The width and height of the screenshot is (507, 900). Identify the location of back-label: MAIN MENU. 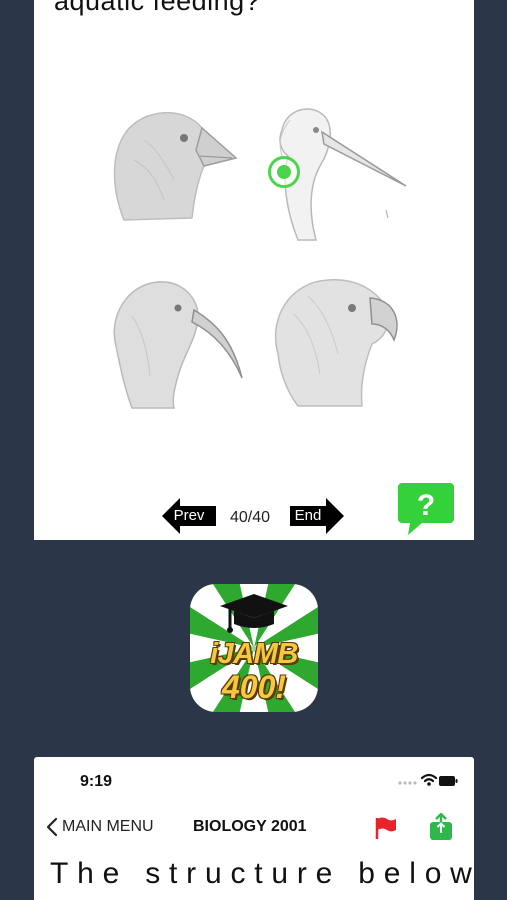
(108, 826).